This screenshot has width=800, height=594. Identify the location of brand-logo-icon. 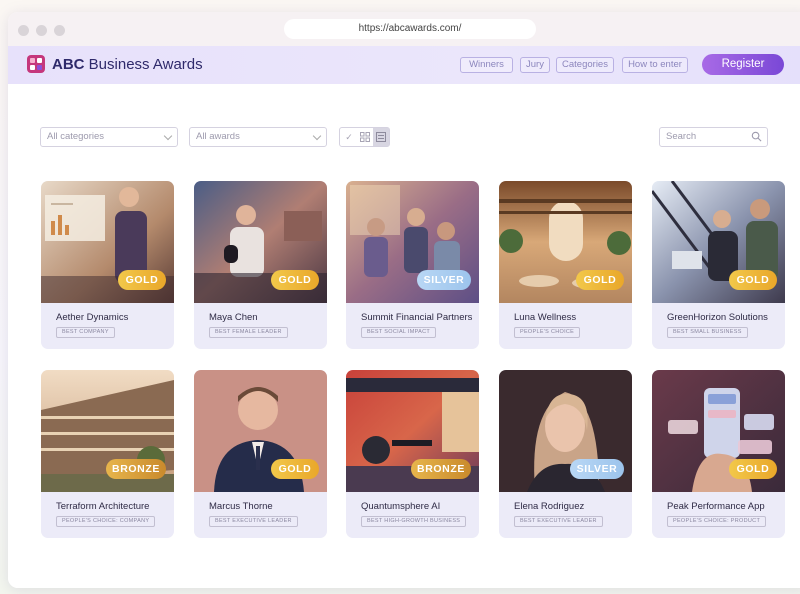
(36, 64).